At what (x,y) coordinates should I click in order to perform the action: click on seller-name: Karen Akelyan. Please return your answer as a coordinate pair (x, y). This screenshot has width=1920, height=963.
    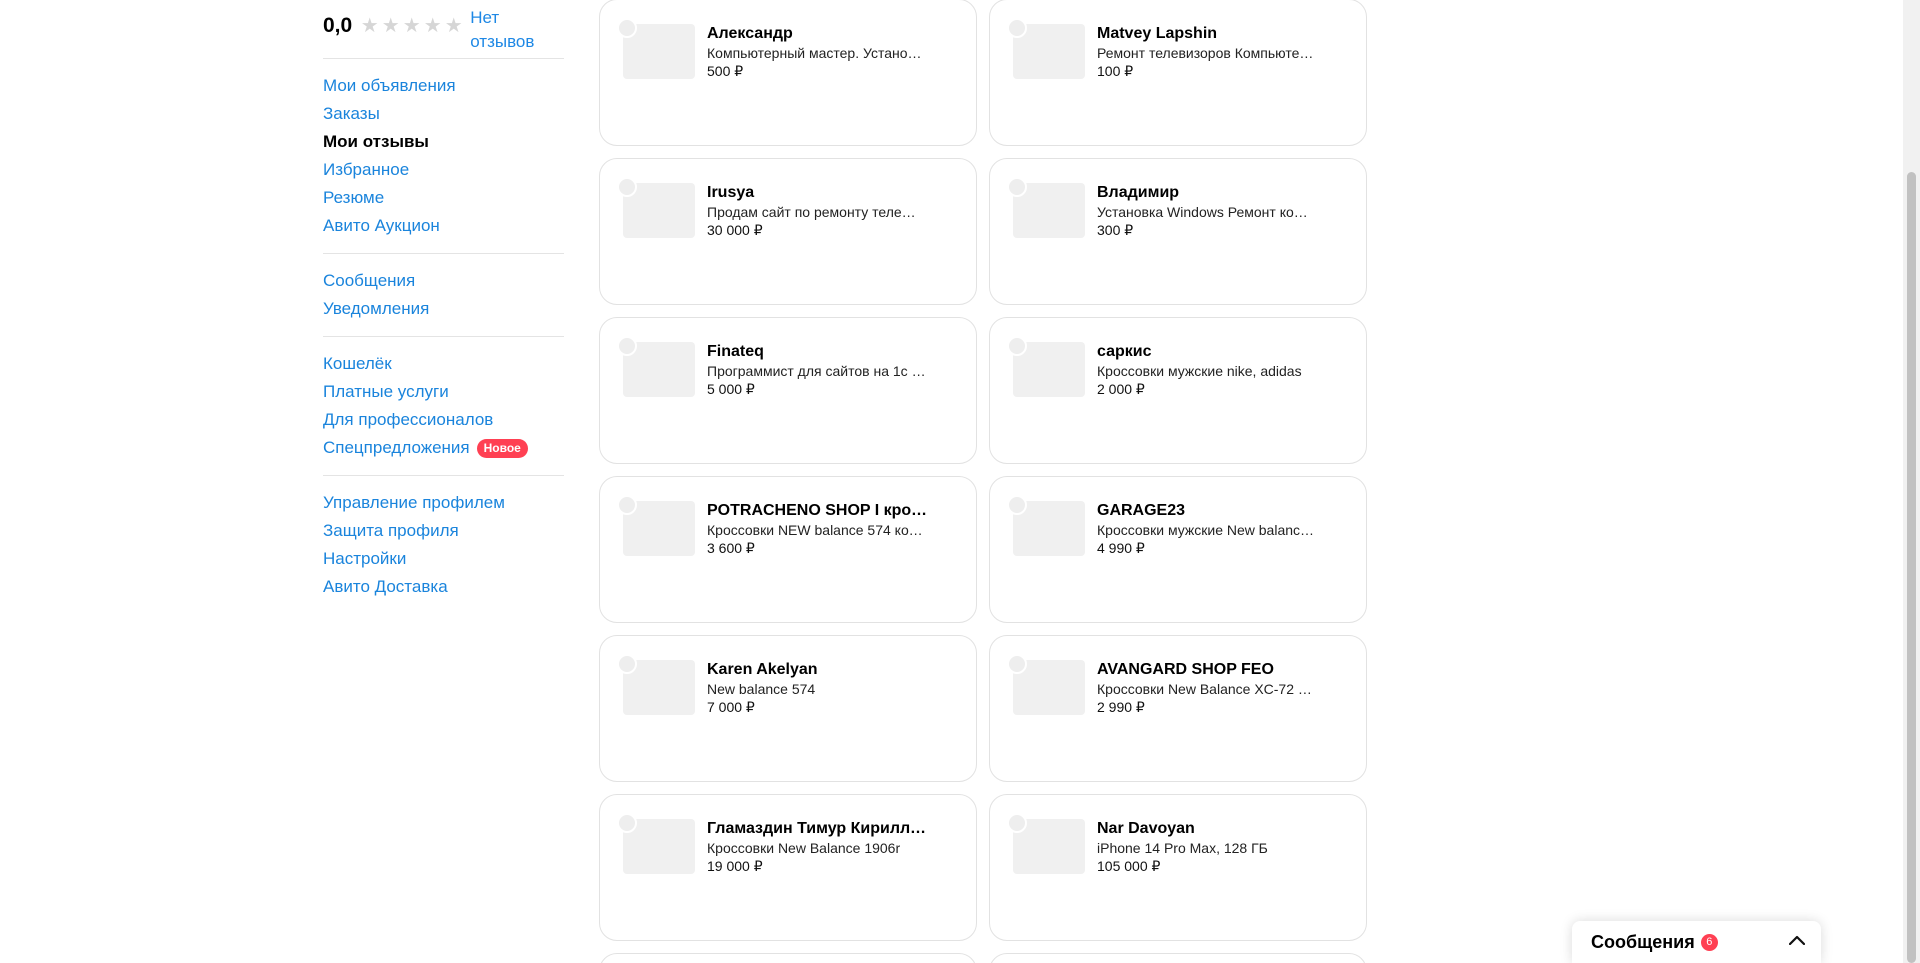
    Looking at the image, I should click on (762, 669).